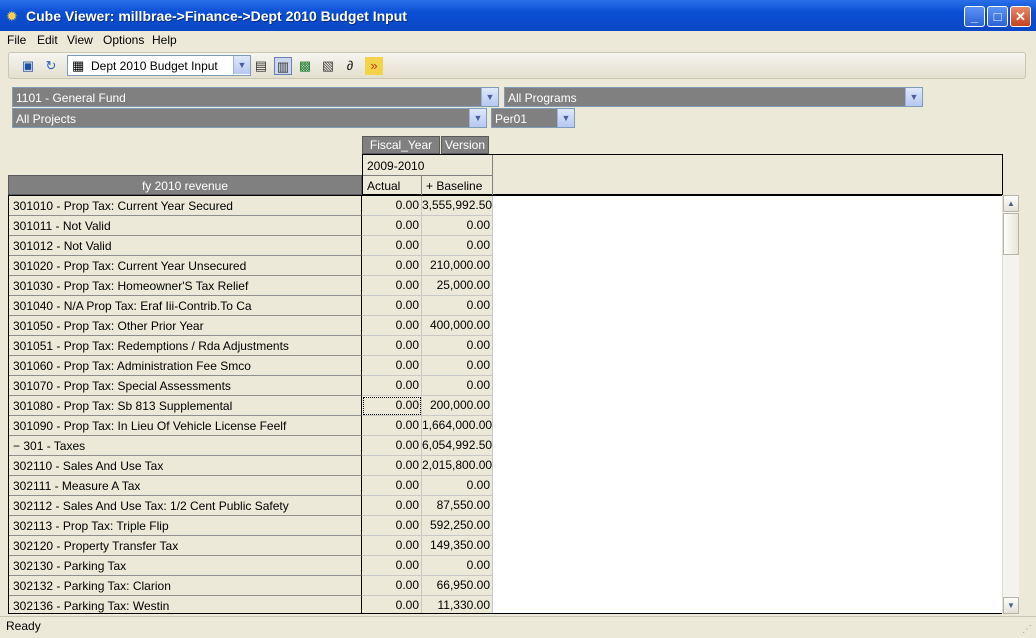 This screenshot has height=638, width=1036. I want to click on vertical-scrollbar: ▲ ▼, so click(1010, 404).